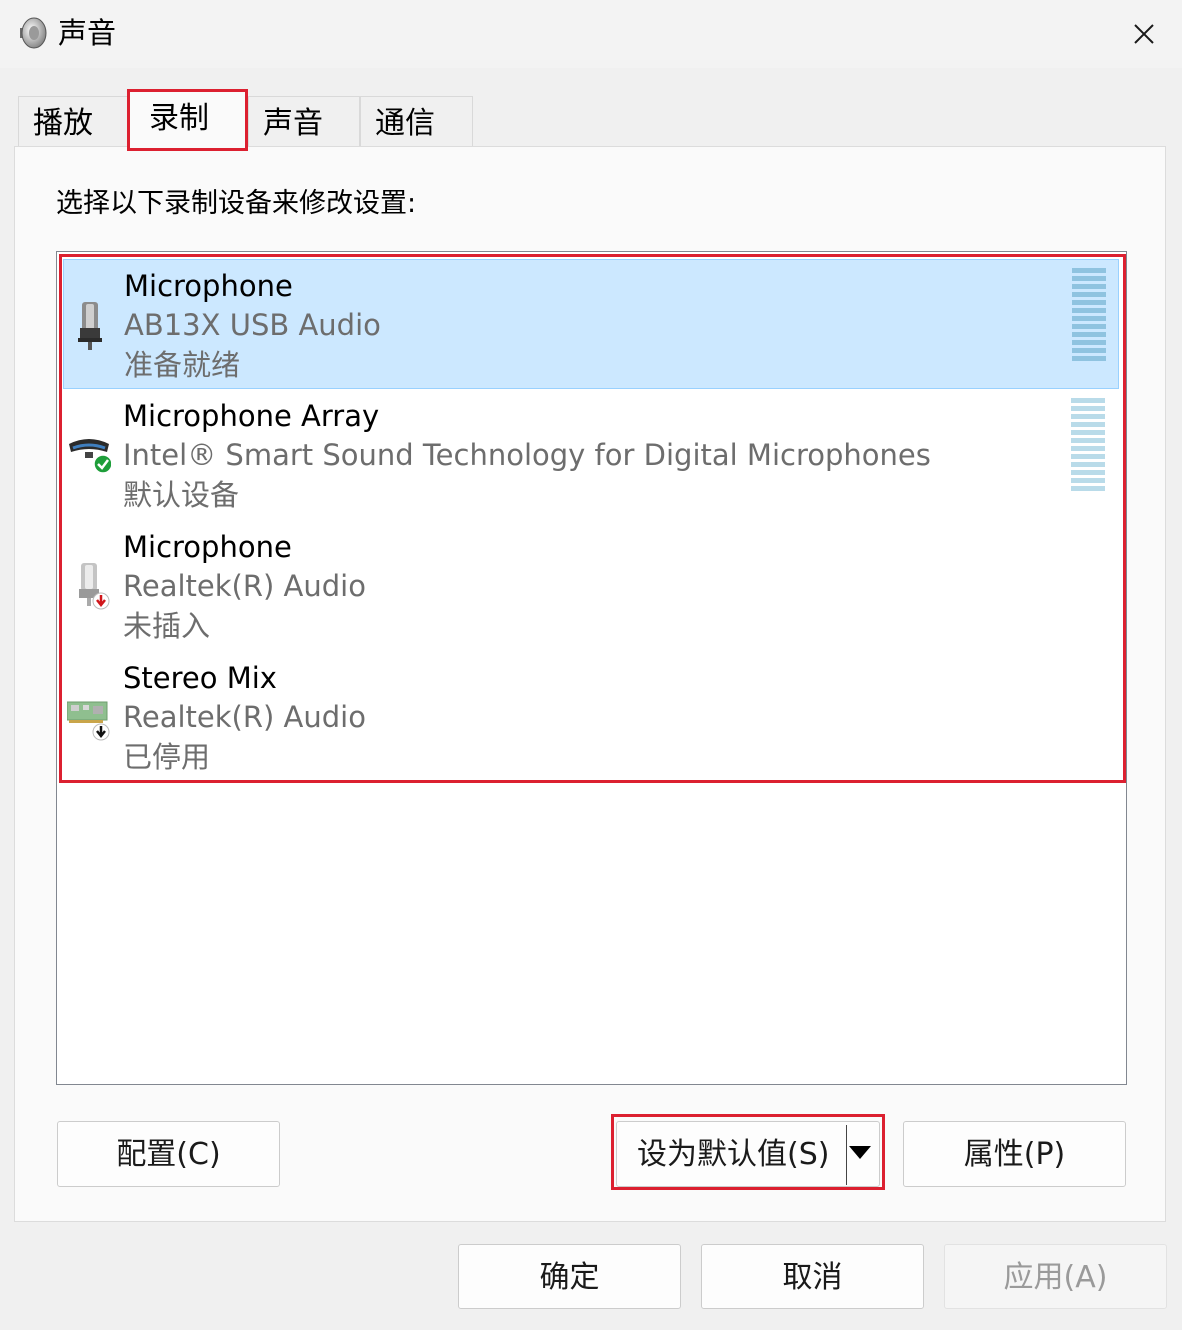 The width and height of the screenshot is (1182, 1330). What do you see at coordinates (181, 495) in the screenshot?
I see `device-status: 默认设备` at bounding box center [181, 495].